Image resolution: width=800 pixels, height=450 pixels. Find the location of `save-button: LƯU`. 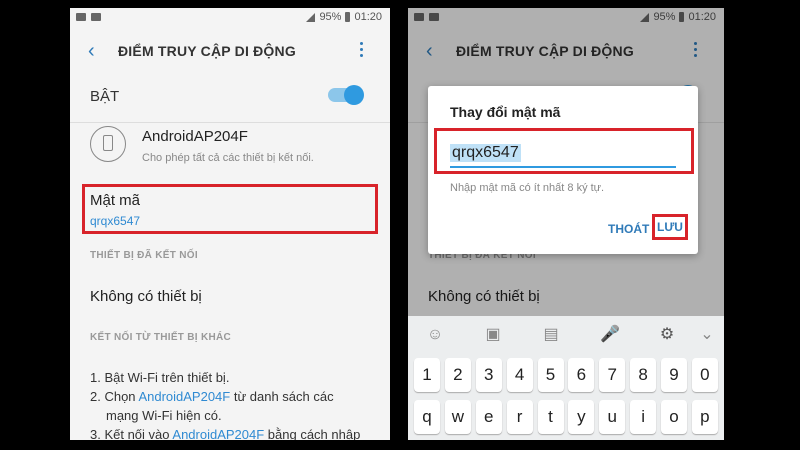

save-button: LƯU is located at coordinates (670, 227).